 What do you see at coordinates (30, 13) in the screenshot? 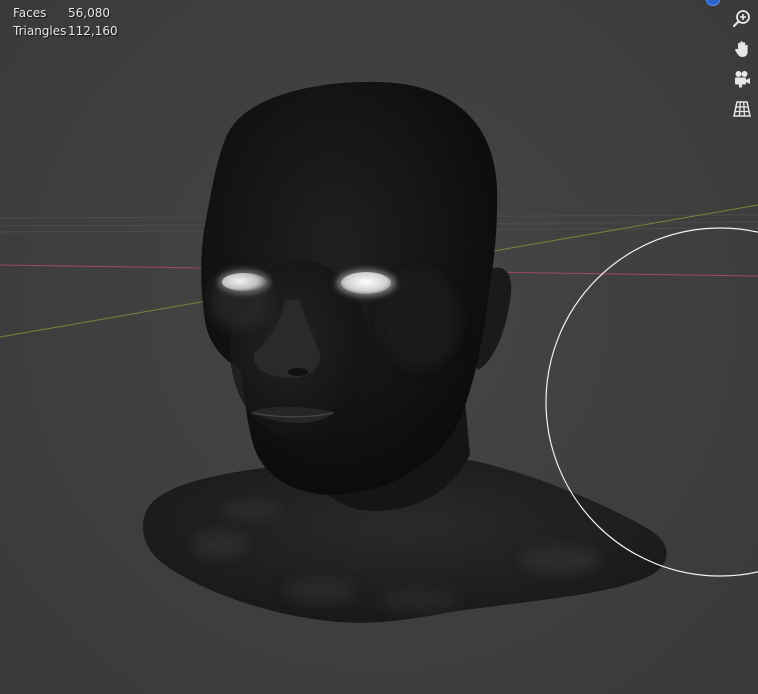
I see `stat-label: Faces` at bounding box center [30, 13].